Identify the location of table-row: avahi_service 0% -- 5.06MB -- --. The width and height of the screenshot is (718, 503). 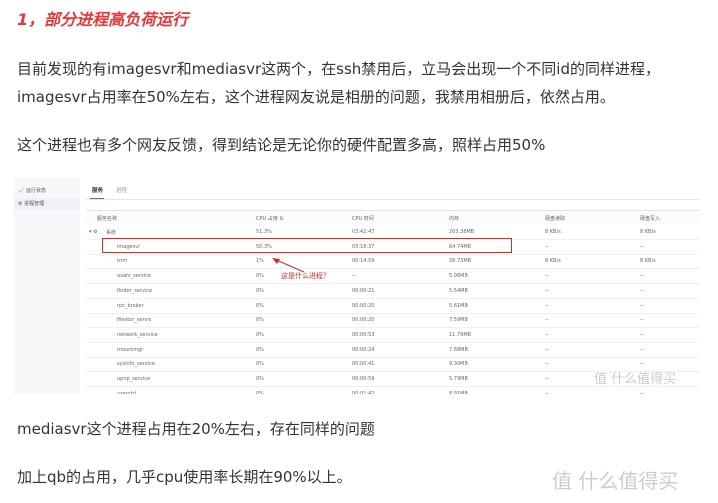
(393, 276).